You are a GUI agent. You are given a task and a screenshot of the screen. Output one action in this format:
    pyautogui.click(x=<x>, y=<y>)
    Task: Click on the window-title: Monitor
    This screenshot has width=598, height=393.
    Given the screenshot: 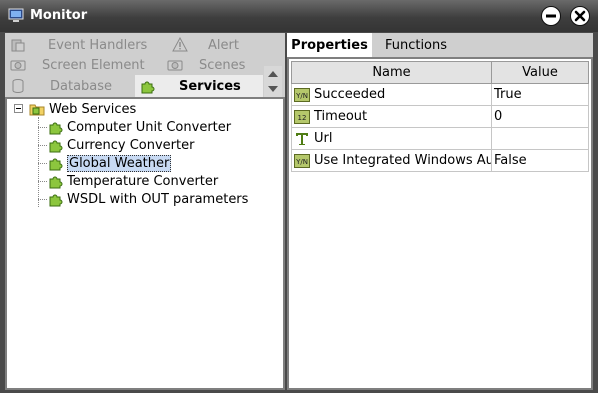 What is the action you would take?
    pyautogui.click(x=59, y=15)
    